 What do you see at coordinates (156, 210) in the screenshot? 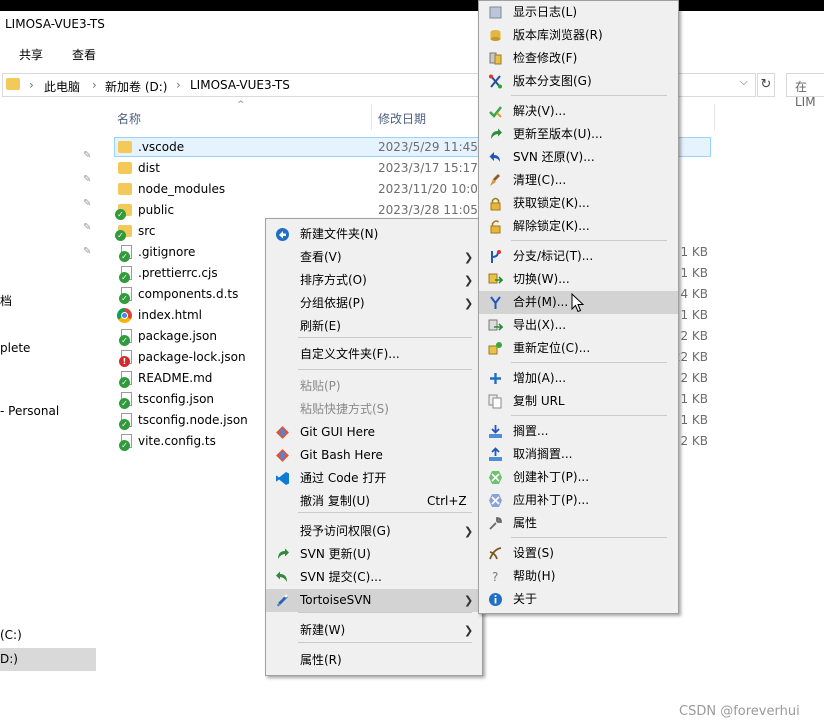
I see `file-name: public` at bounding box center [156, 210].